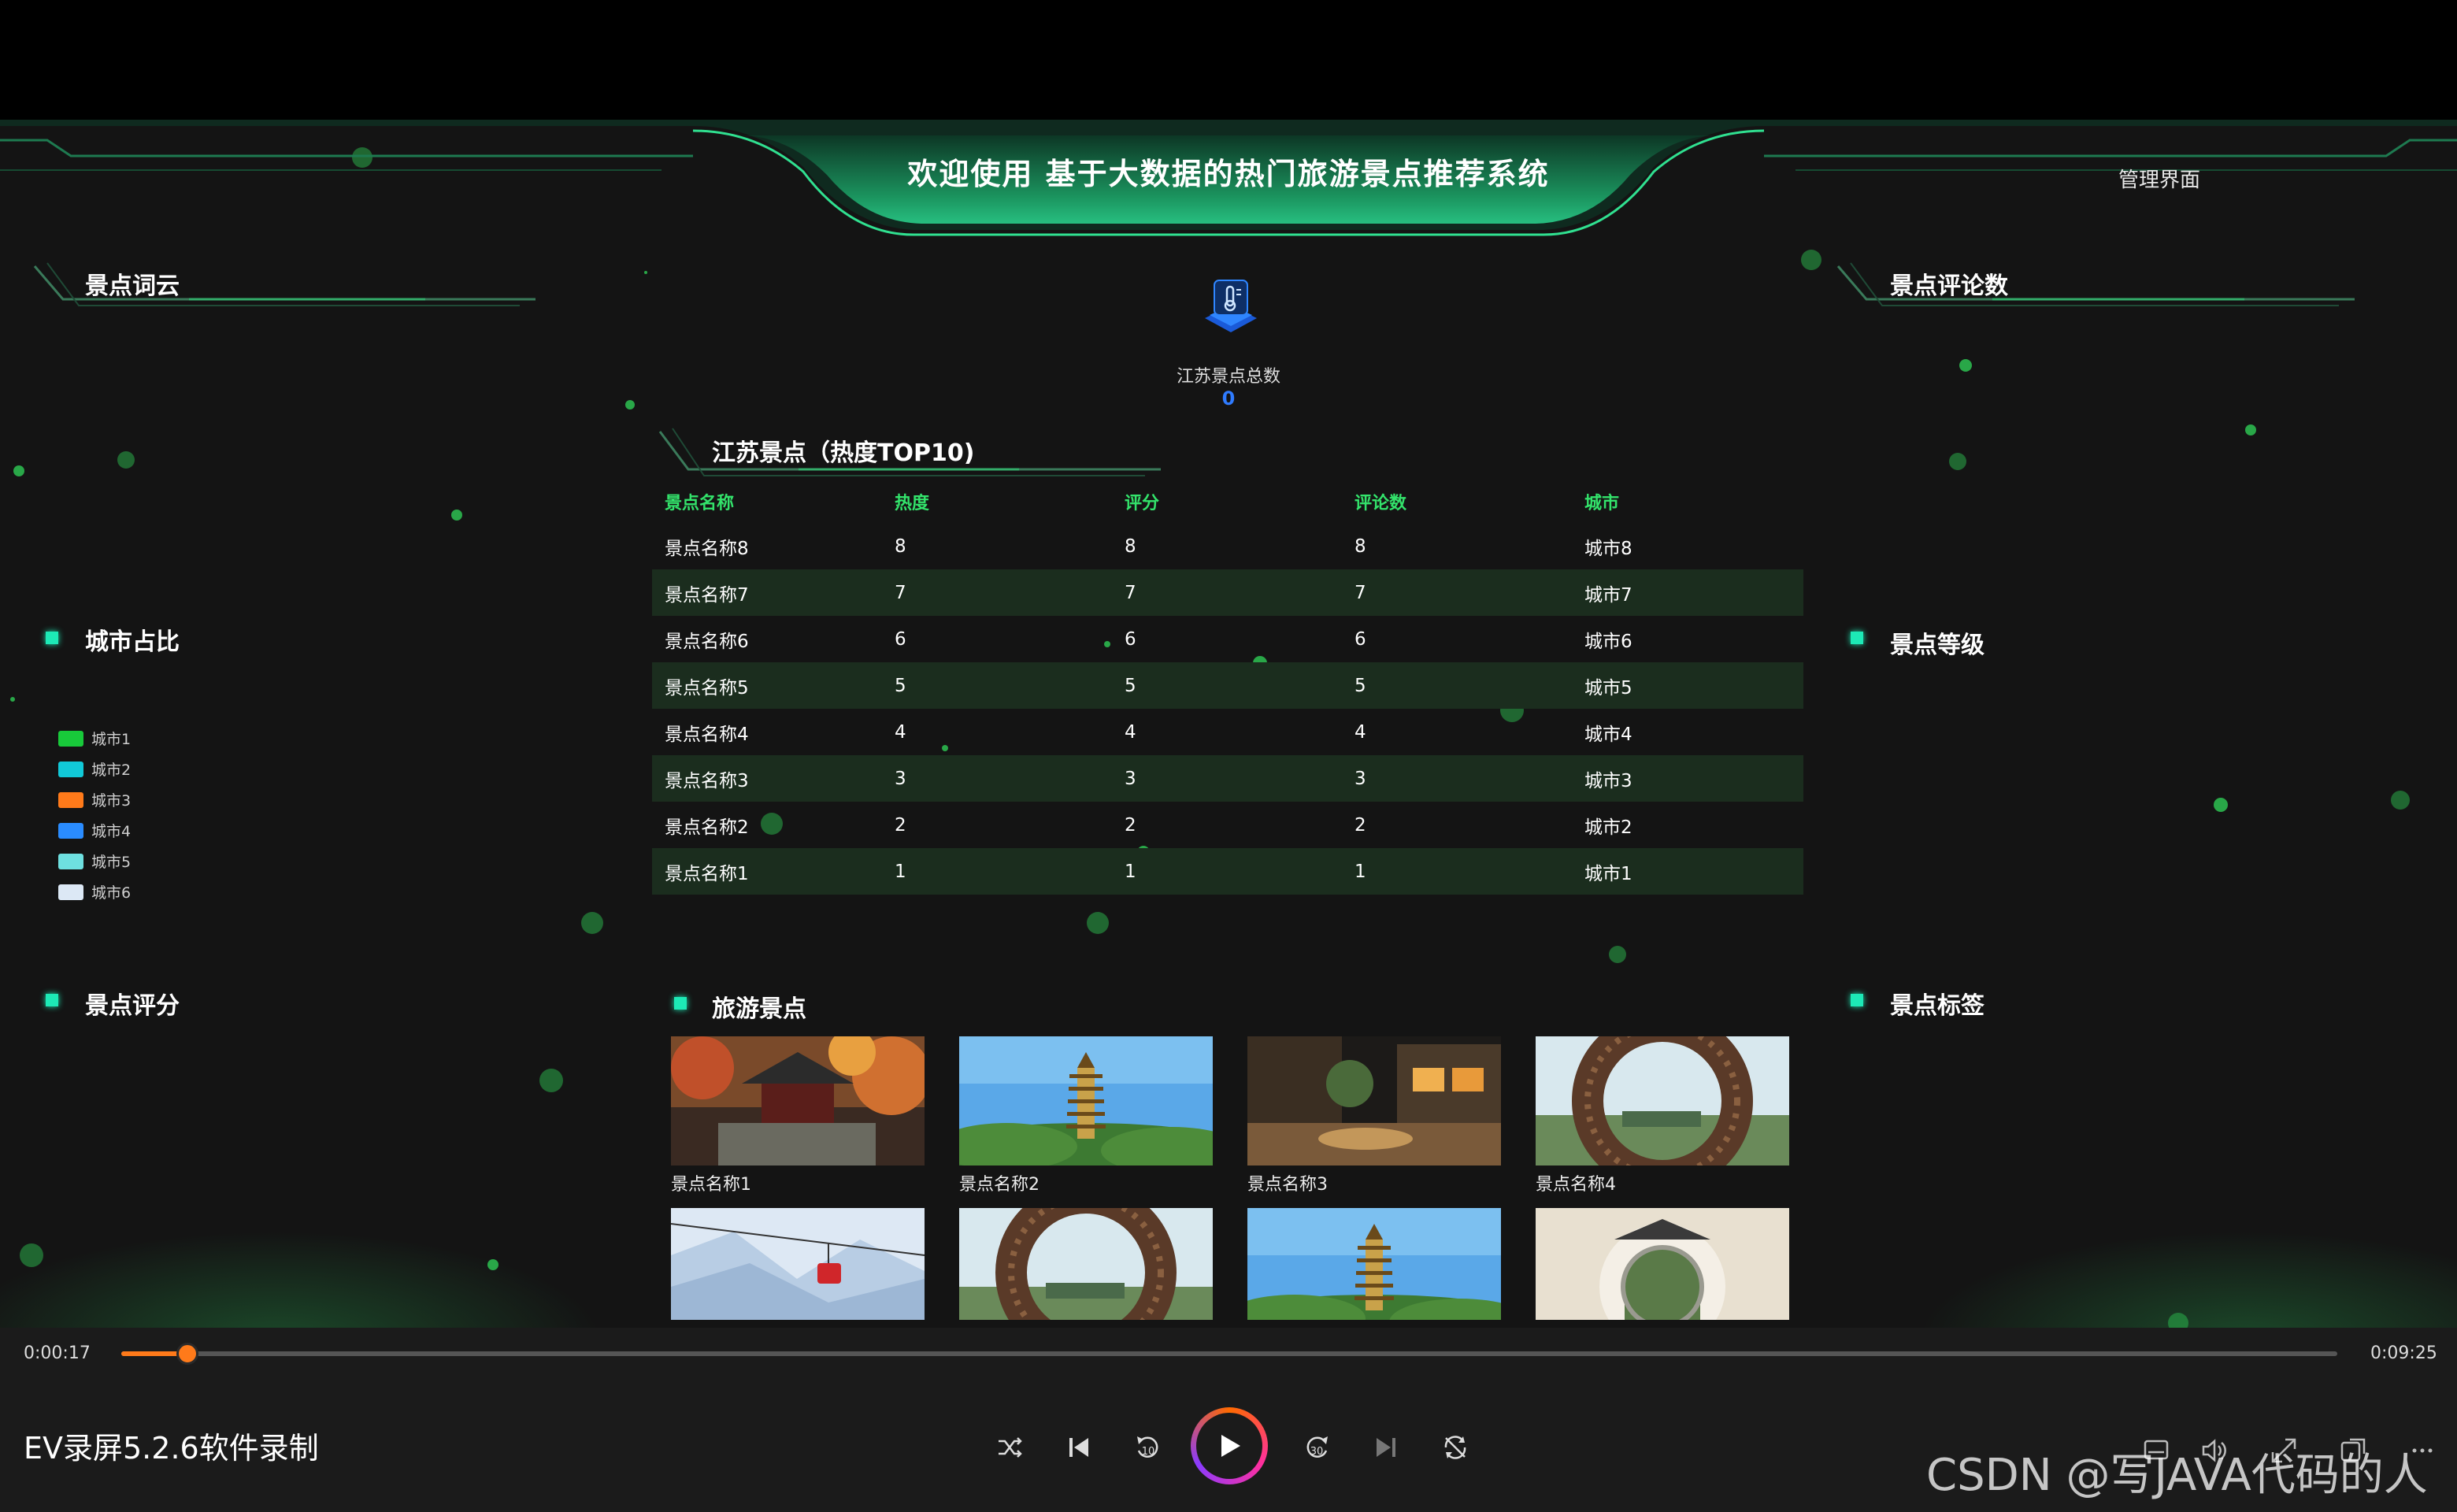  I want to click on gallery-caption: 景点名称2, so click(999, 1185).